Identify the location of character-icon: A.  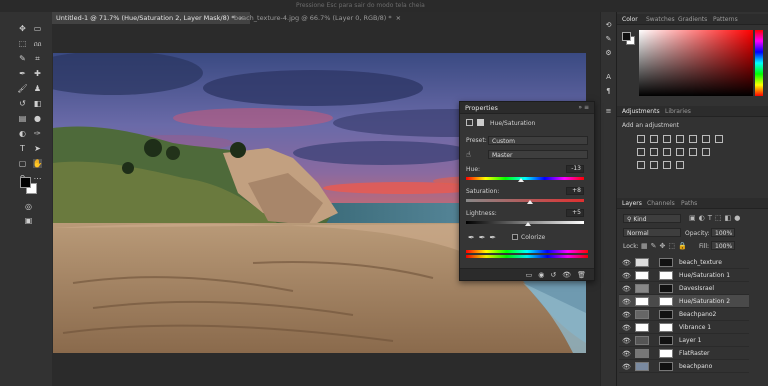
(608, 76).